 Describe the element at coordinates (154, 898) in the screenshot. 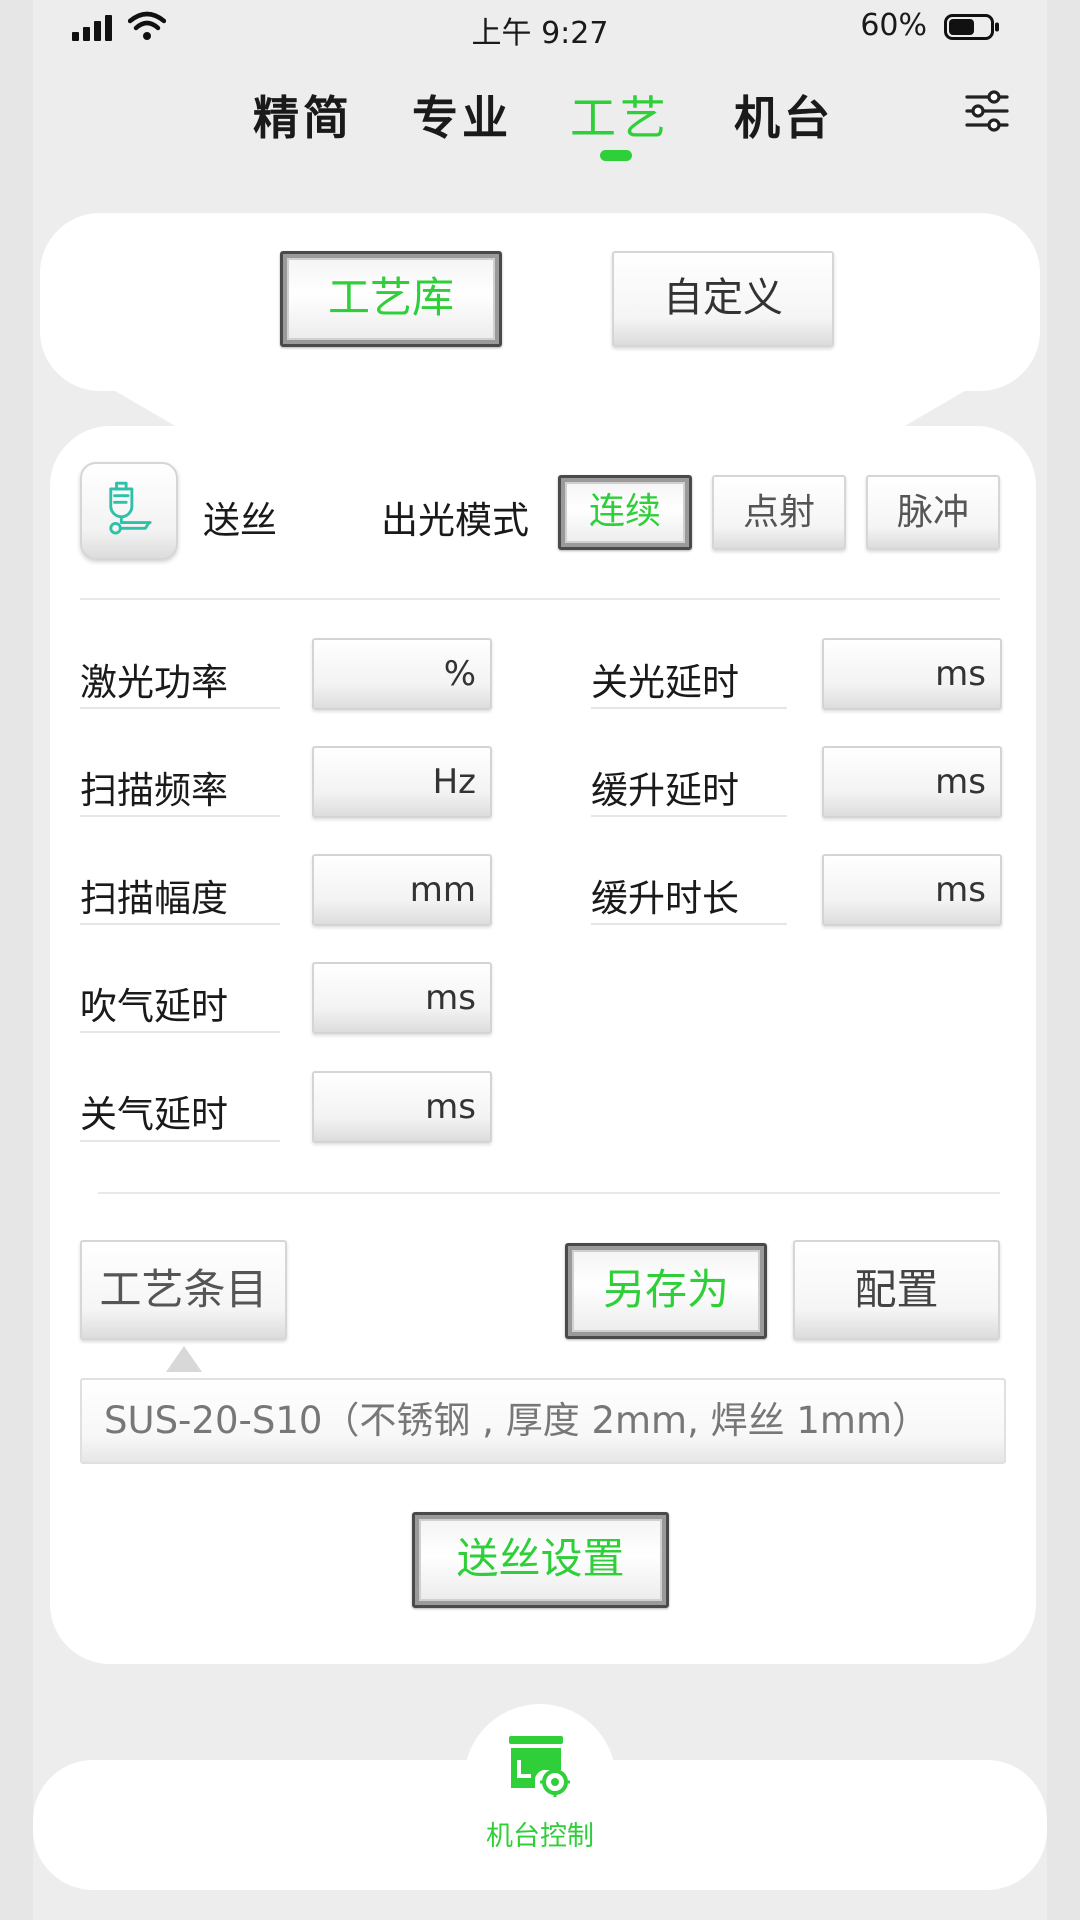

I see `param-label-scan-amplitude: 扫描幅度` at that location.